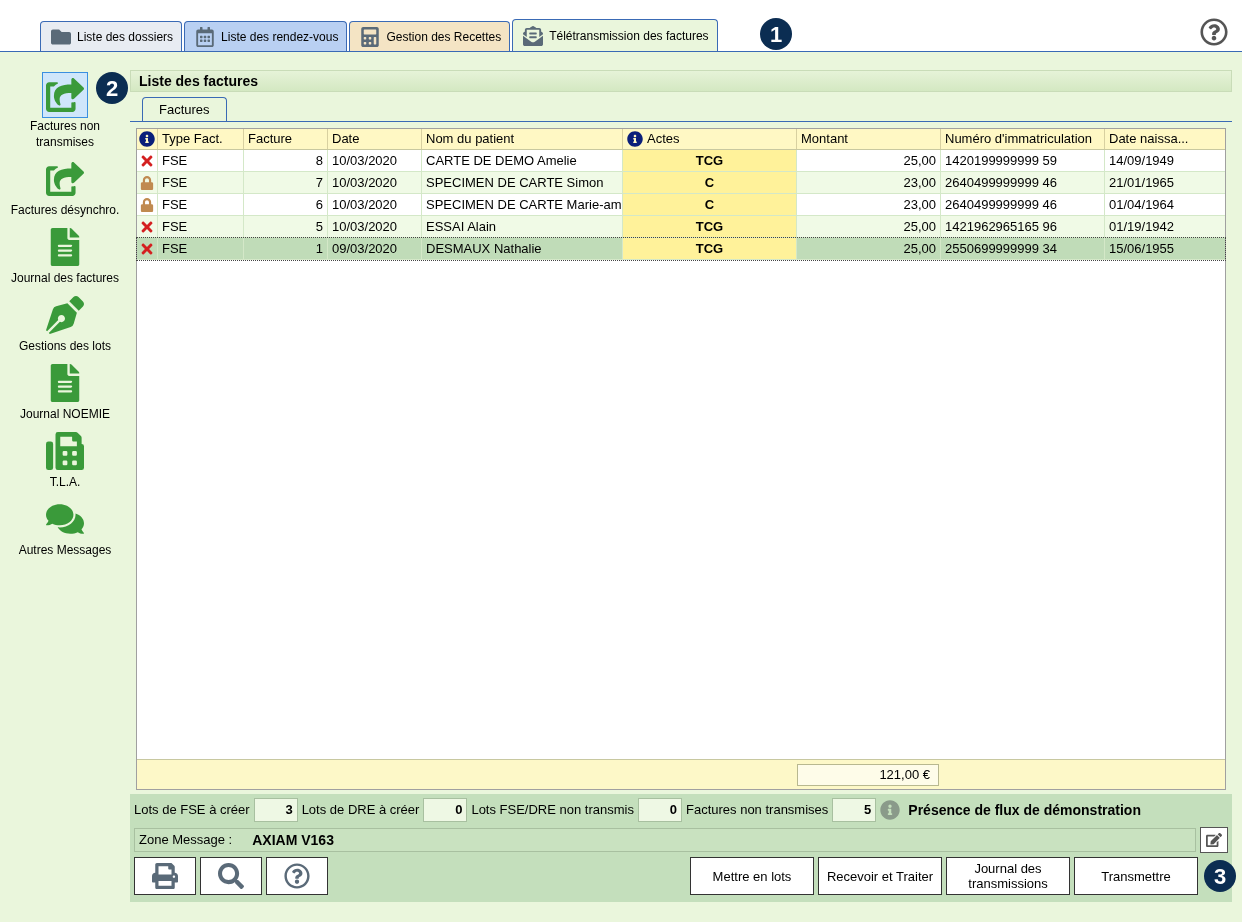 This screenshot has width=1242, height=922. Describe the element at coordinates (285, 204) in the screenshot. I see `table-cell: 6` at that location.